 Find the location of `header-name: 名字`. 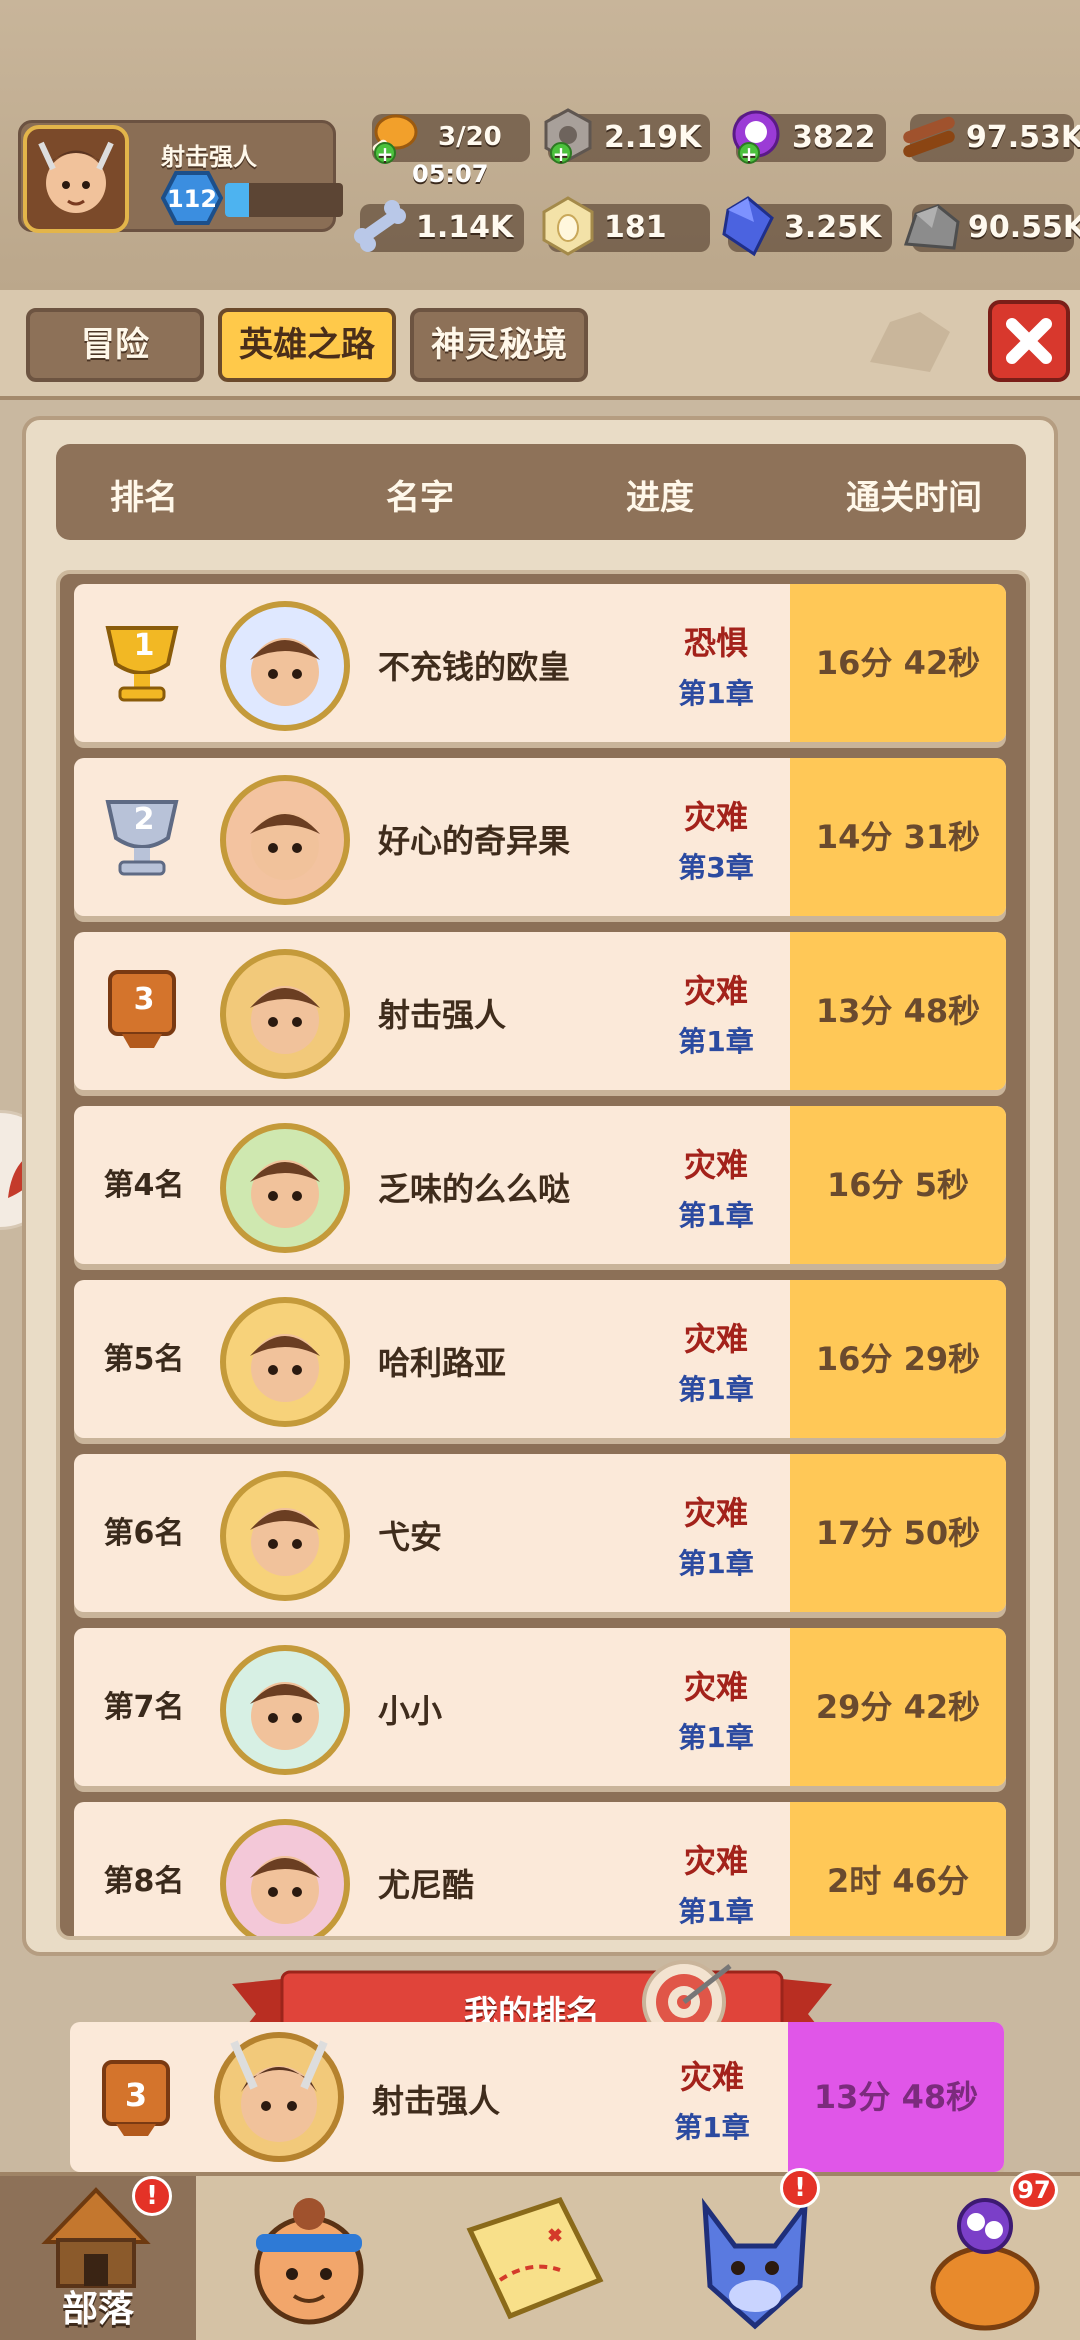

header-name: 名字 is located at coordinates (420, 498).